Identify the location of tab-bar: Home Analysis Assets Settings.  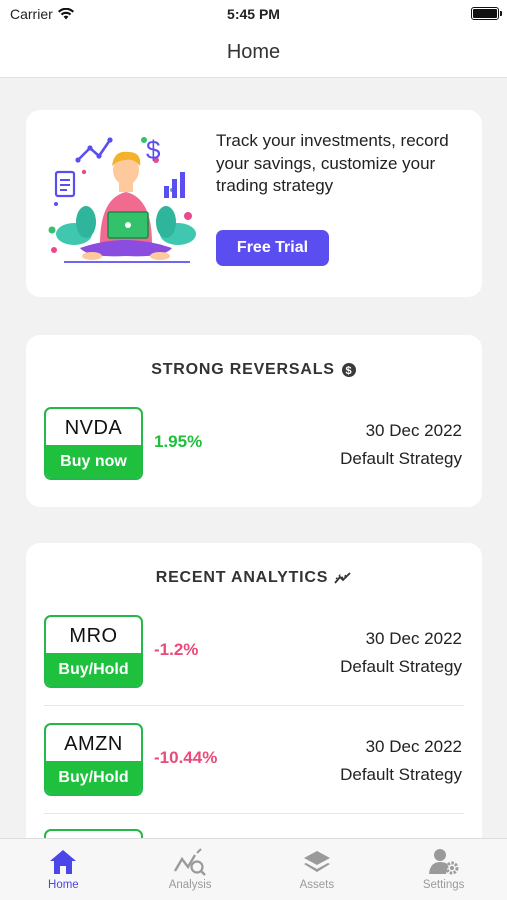
(253, 869).